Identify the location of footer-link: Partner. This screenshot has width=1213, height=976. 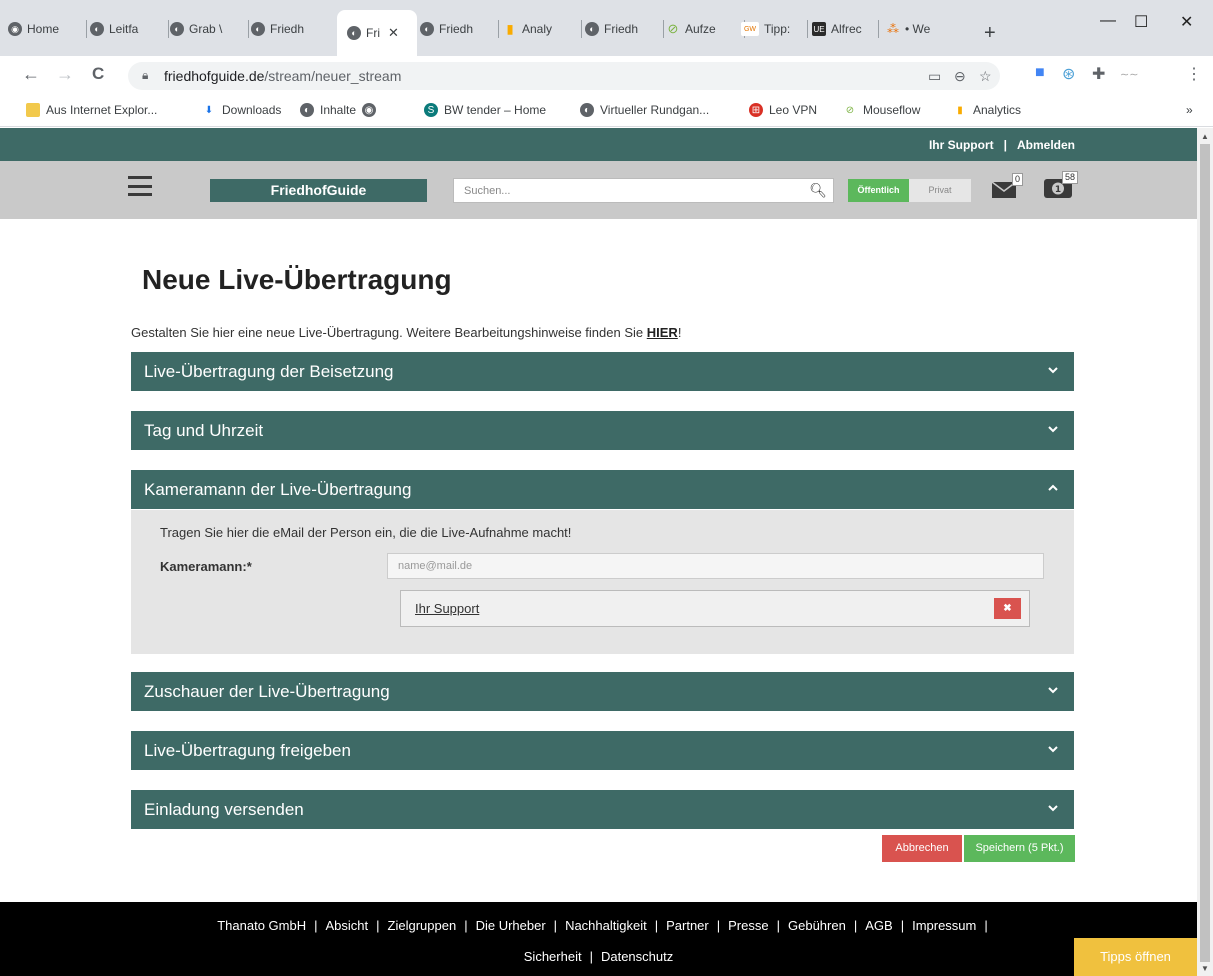
(687, 925).